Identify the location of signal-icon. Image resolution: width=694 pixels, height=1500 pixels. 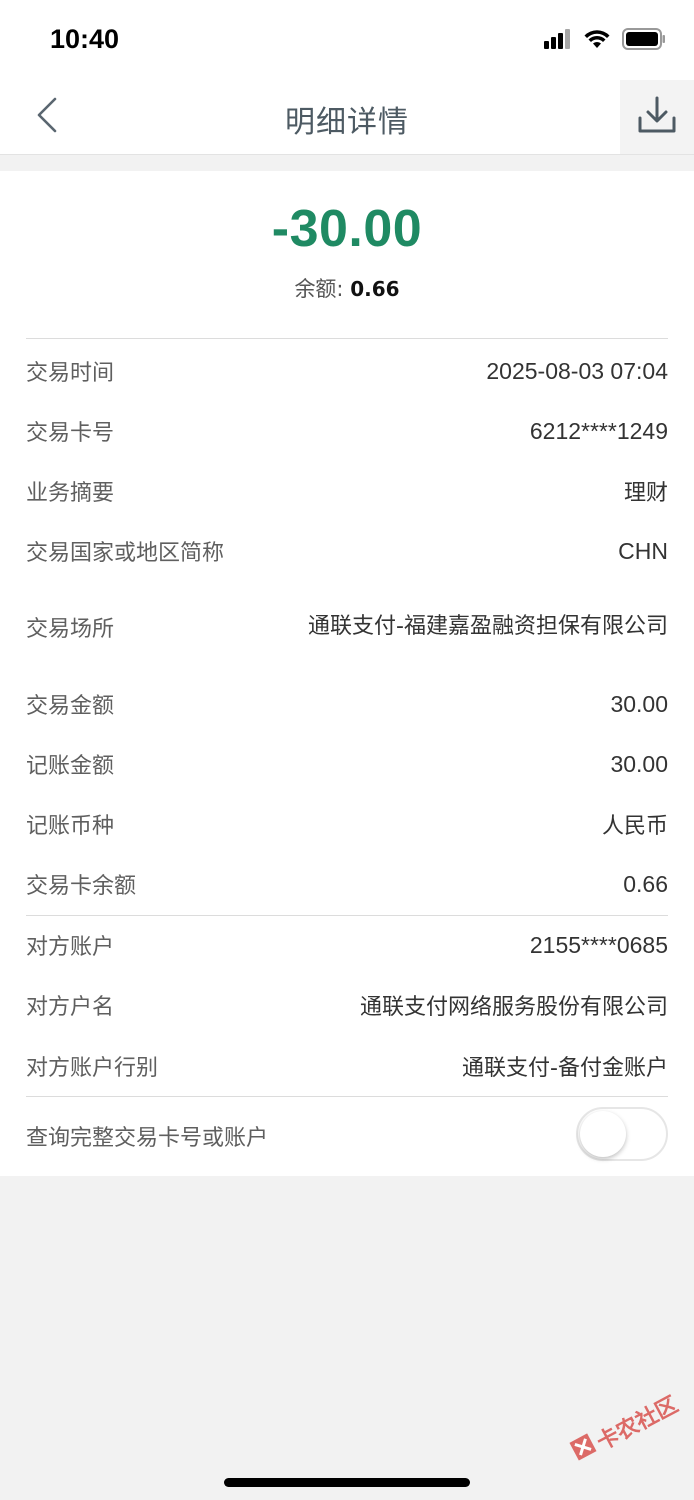
(558, 41).